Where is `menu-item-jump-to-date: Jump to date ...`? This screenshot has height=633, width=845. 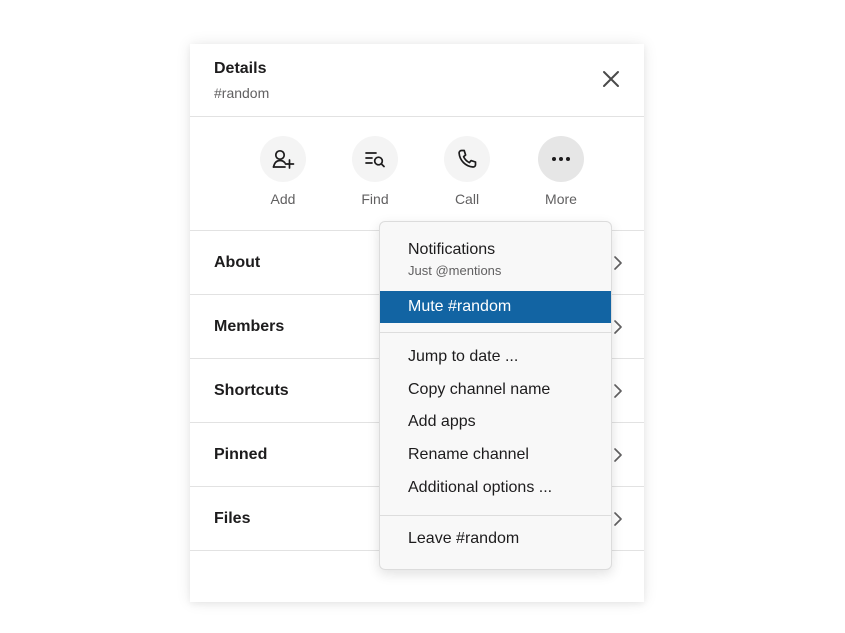 menu-item-jump-to-date: Jump to date ... is located at coordinates (495, 357).